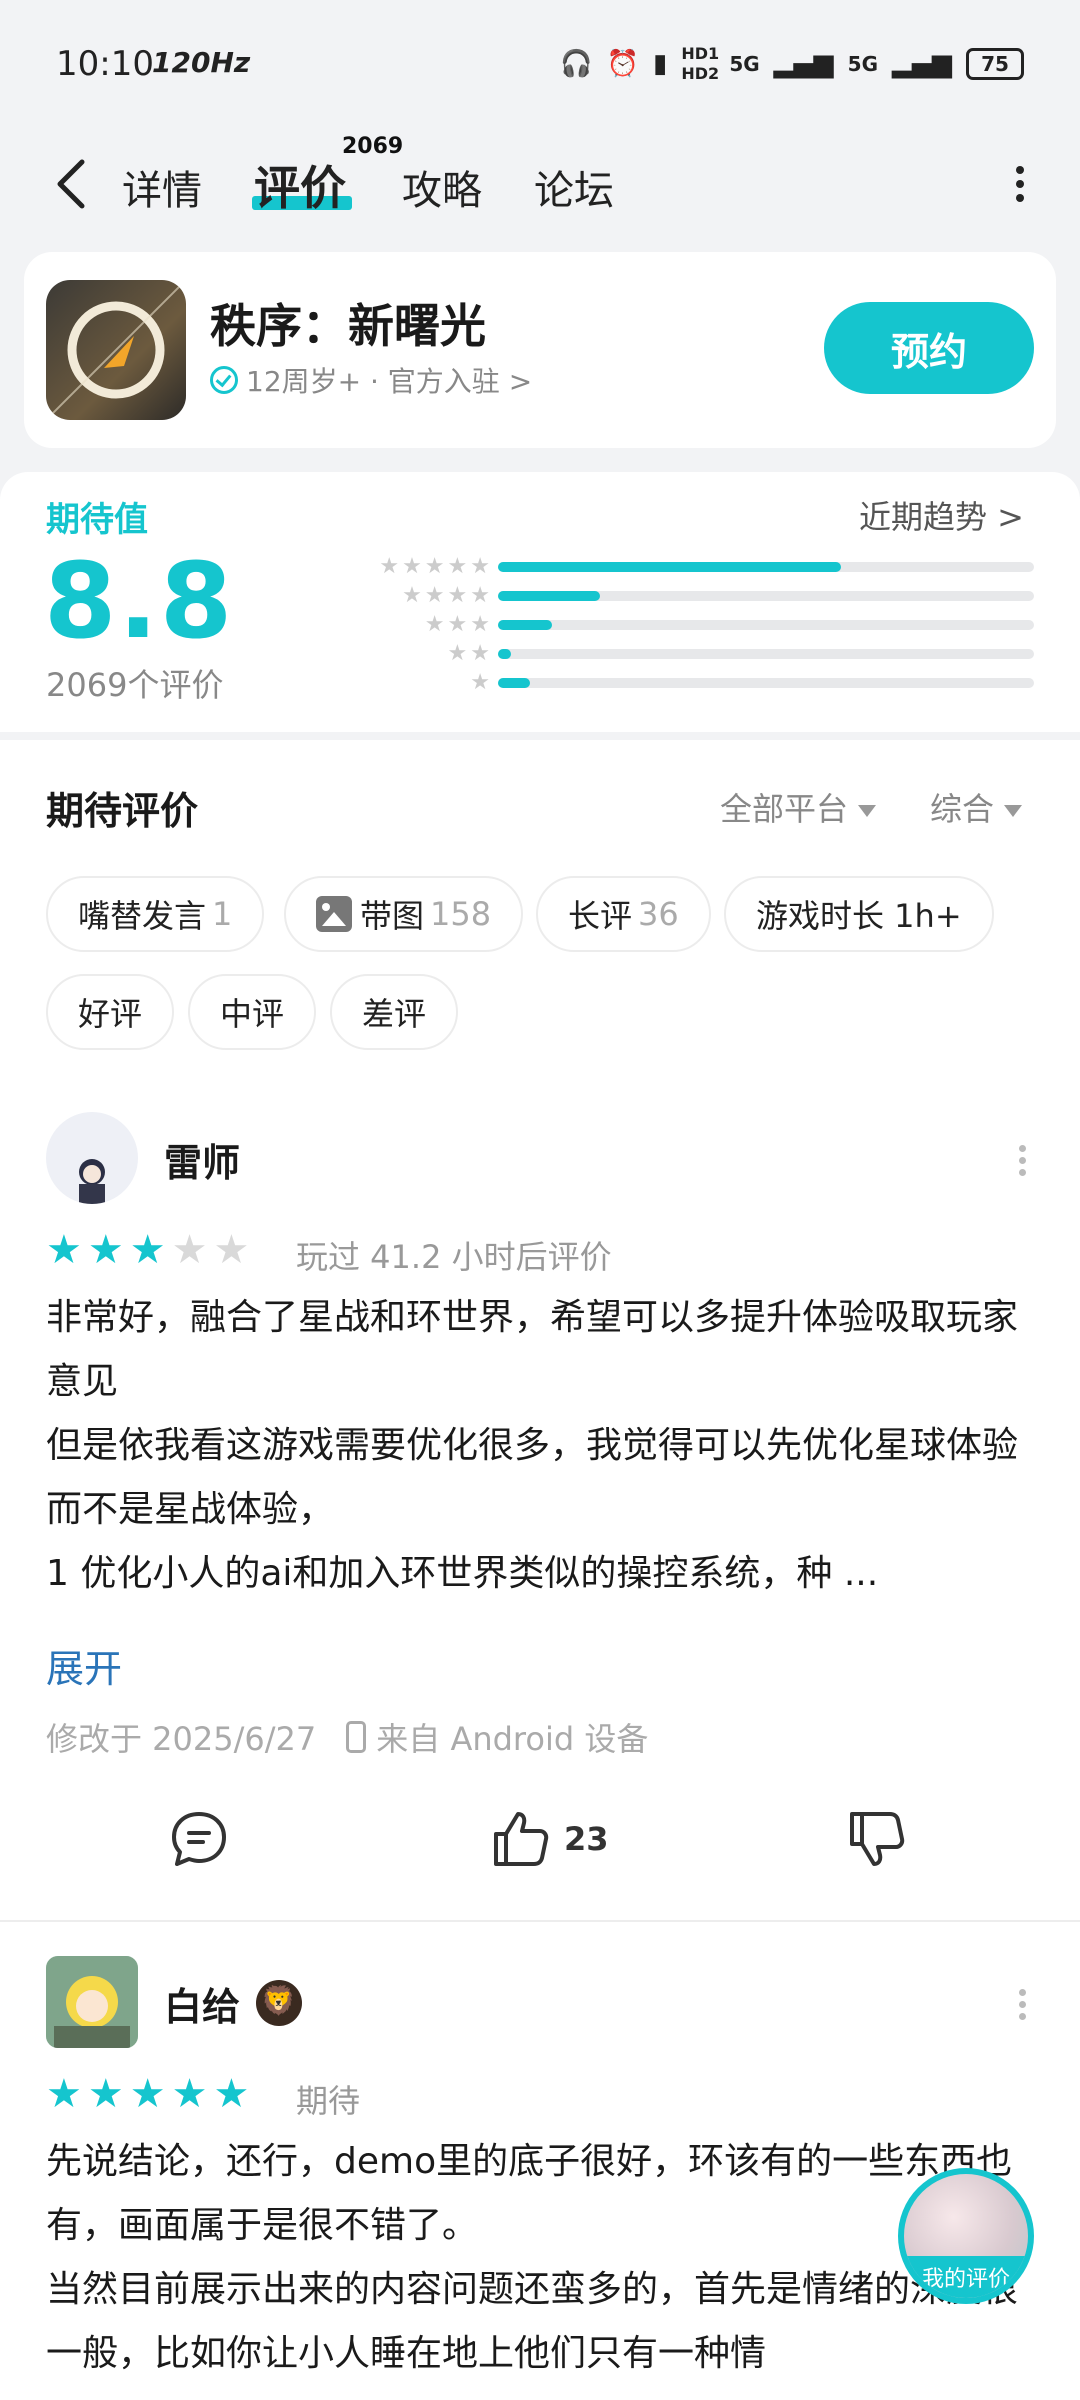 Image resolution: width=1080 pixels, height=2400 pixels. I want to click on app-card: 秩序：新曙光 12周岁+ · 官方入驻 > 预约, so click(540, 350).